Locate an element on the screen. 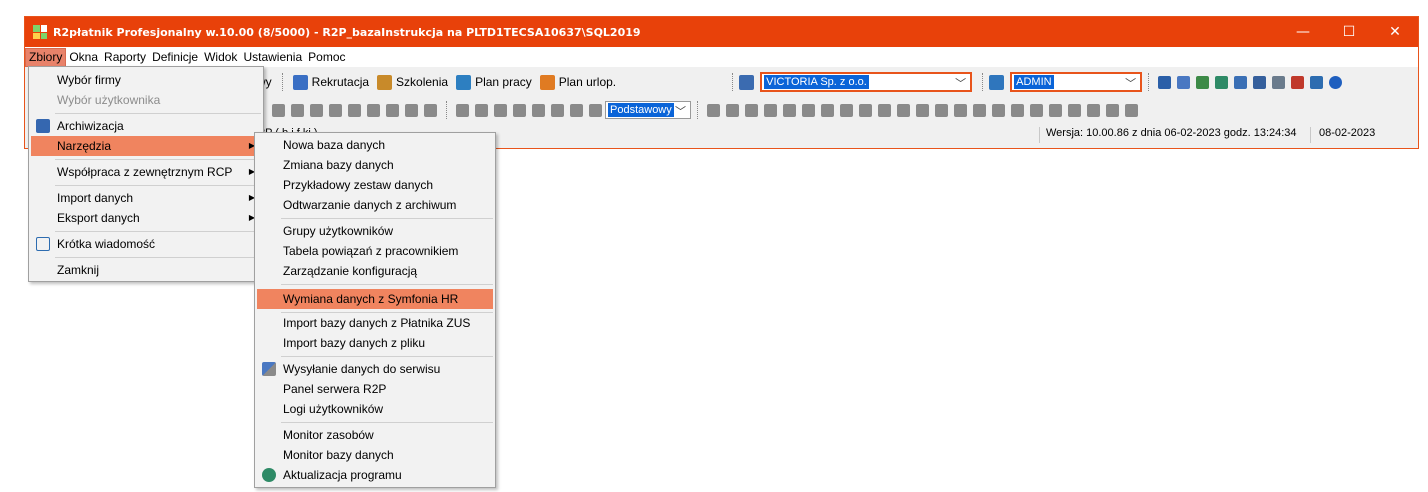 This screenshot has height=492, width=1428. sun-icon is located at coordinates (960, 110).